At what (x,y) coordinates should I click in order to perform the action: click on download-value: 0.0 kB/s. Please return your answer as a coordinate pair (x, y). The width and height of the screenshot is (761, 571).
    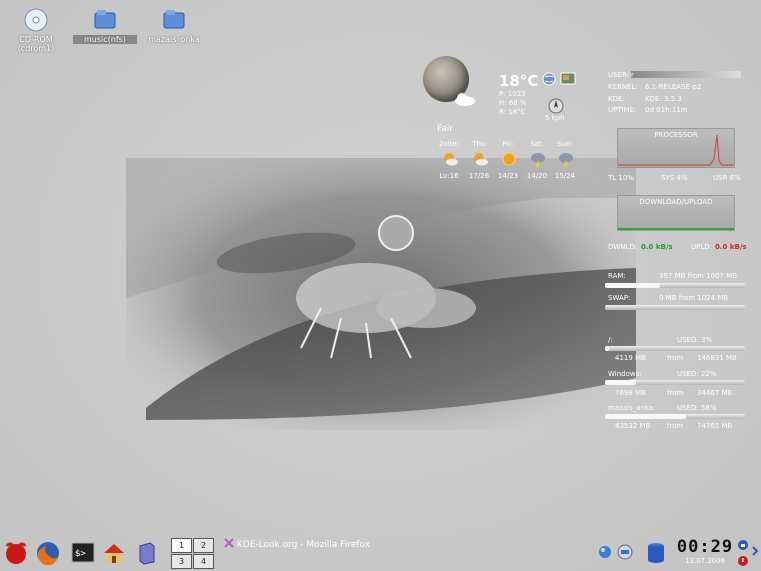
    Looking at the image, I should click on (657, 247).